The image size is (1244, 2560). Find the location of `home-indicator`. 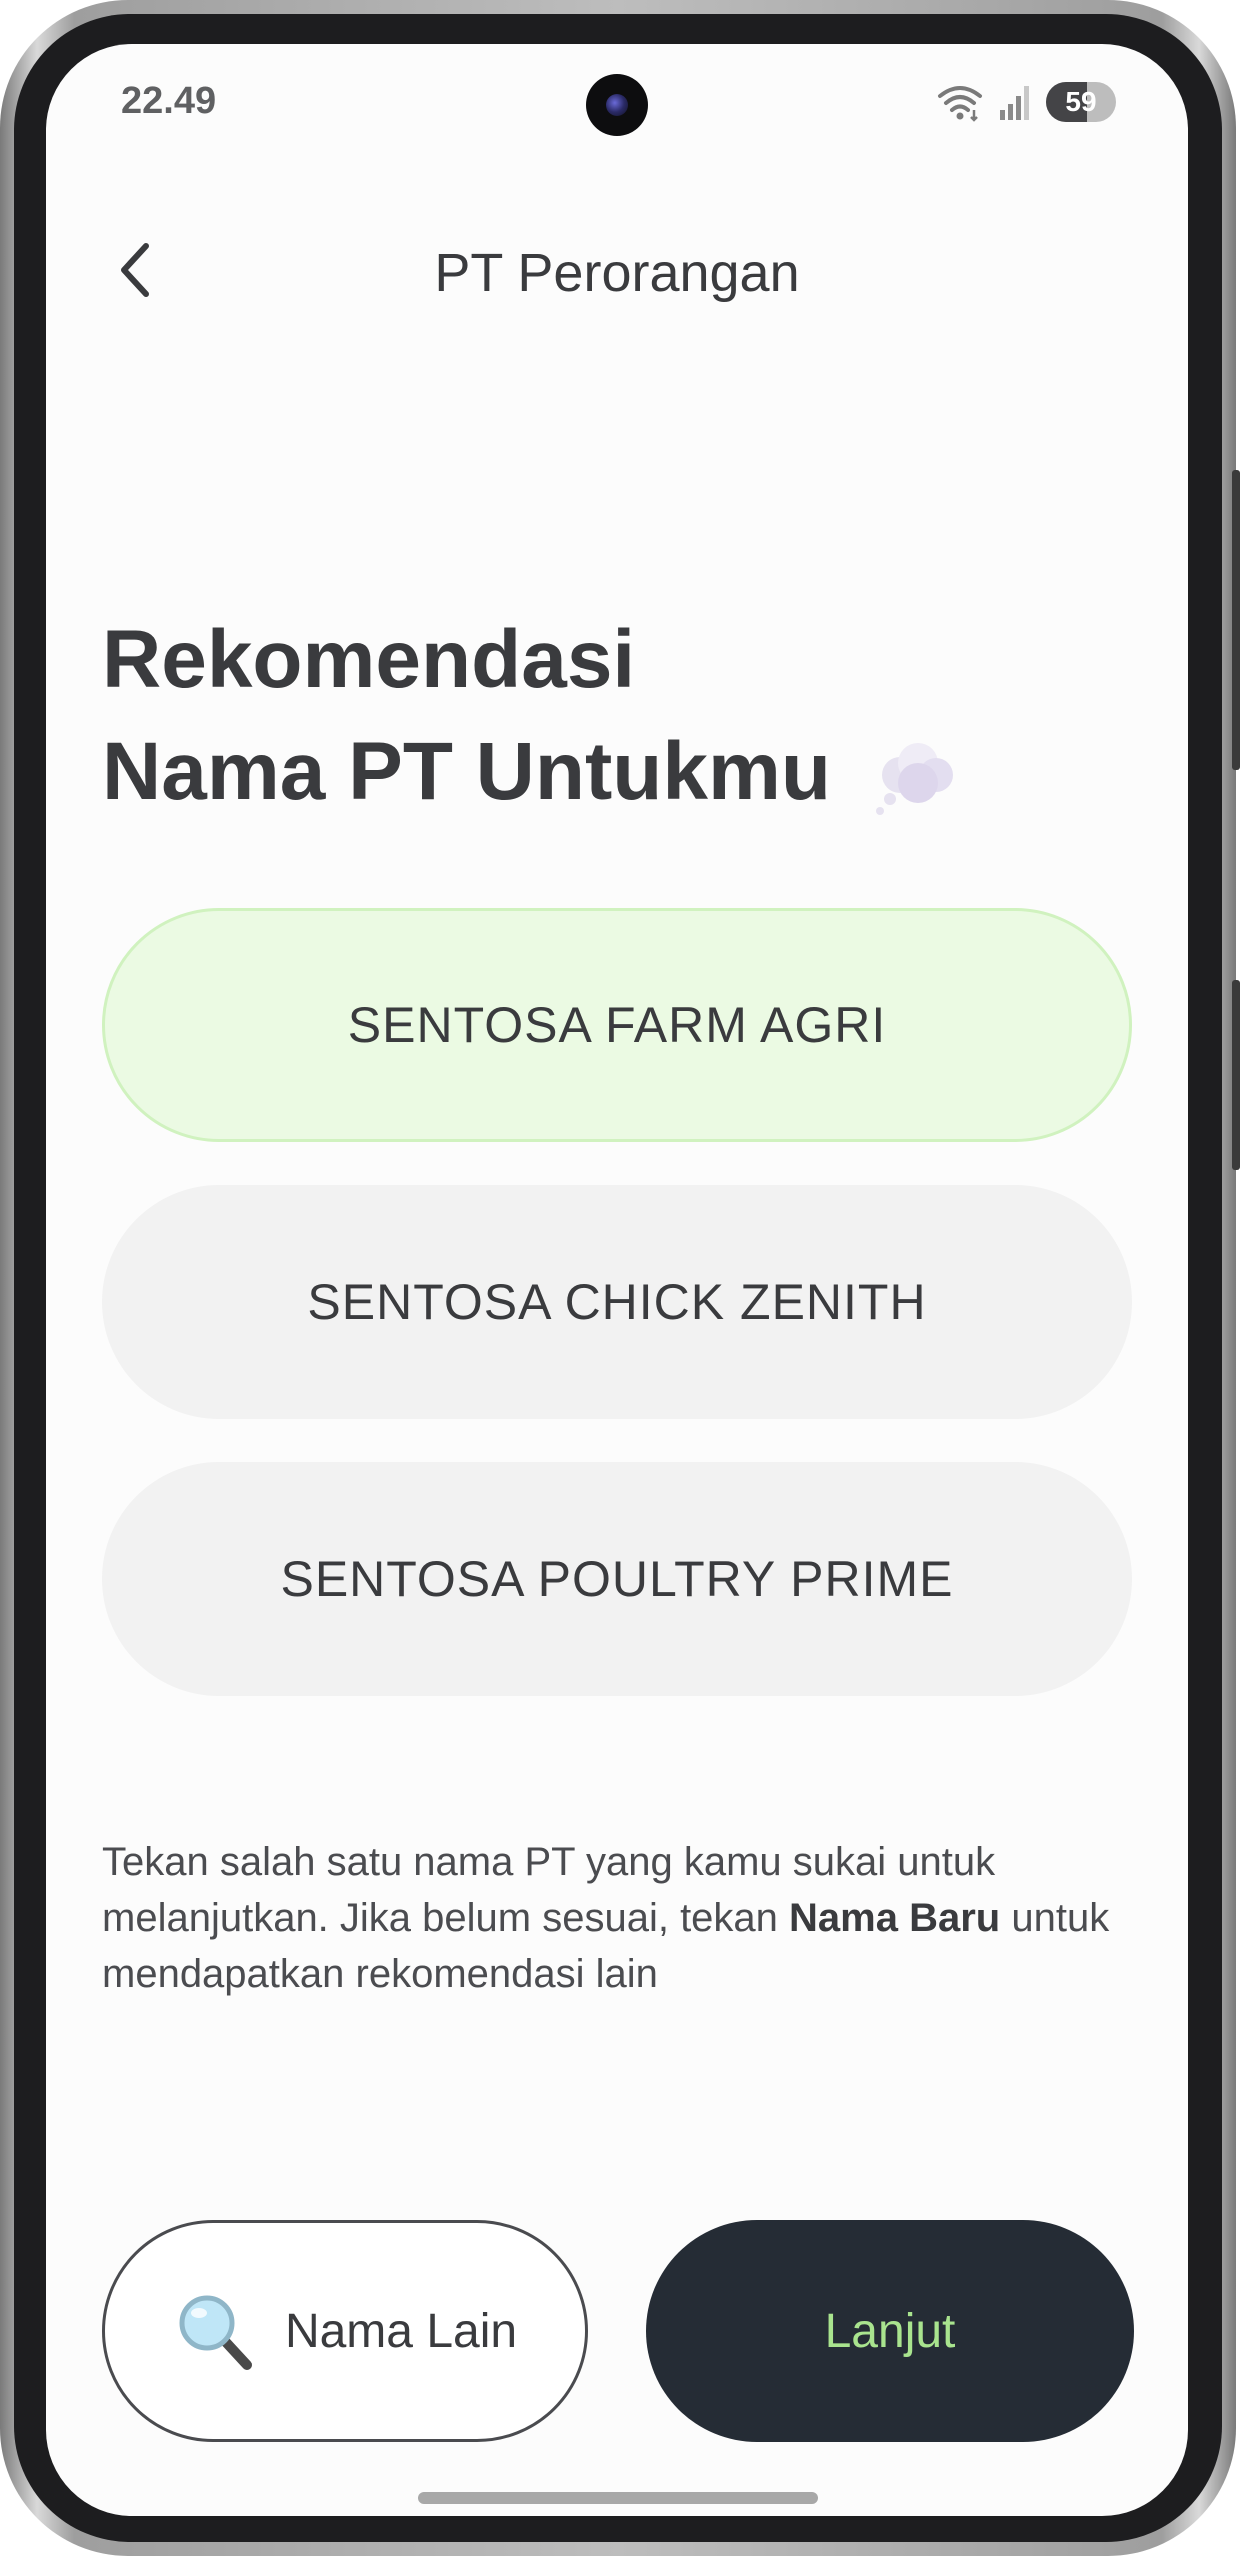

home-indicator is located at coordinates (618, 2498).